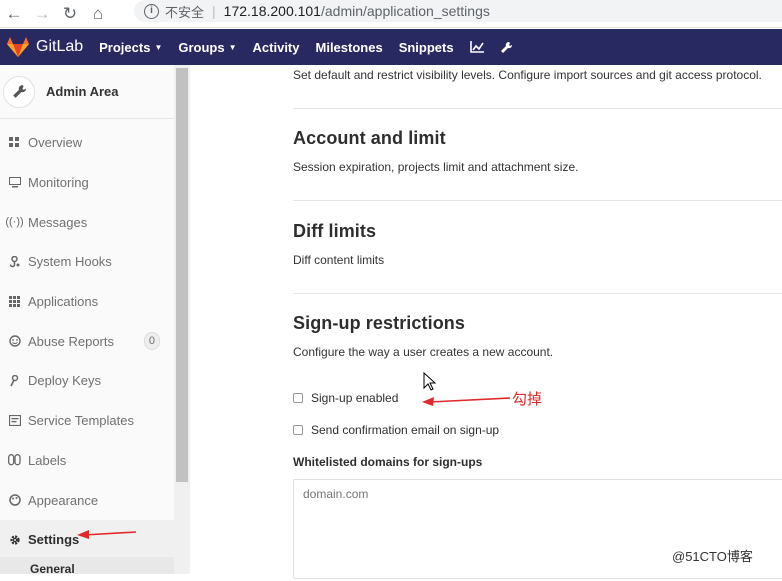 The height and width of the screenshot is (581, 782). What do you see at coordinates (14, 341) in the screenshot?
I see `smiley-icon` at bounding box center [14, 341].